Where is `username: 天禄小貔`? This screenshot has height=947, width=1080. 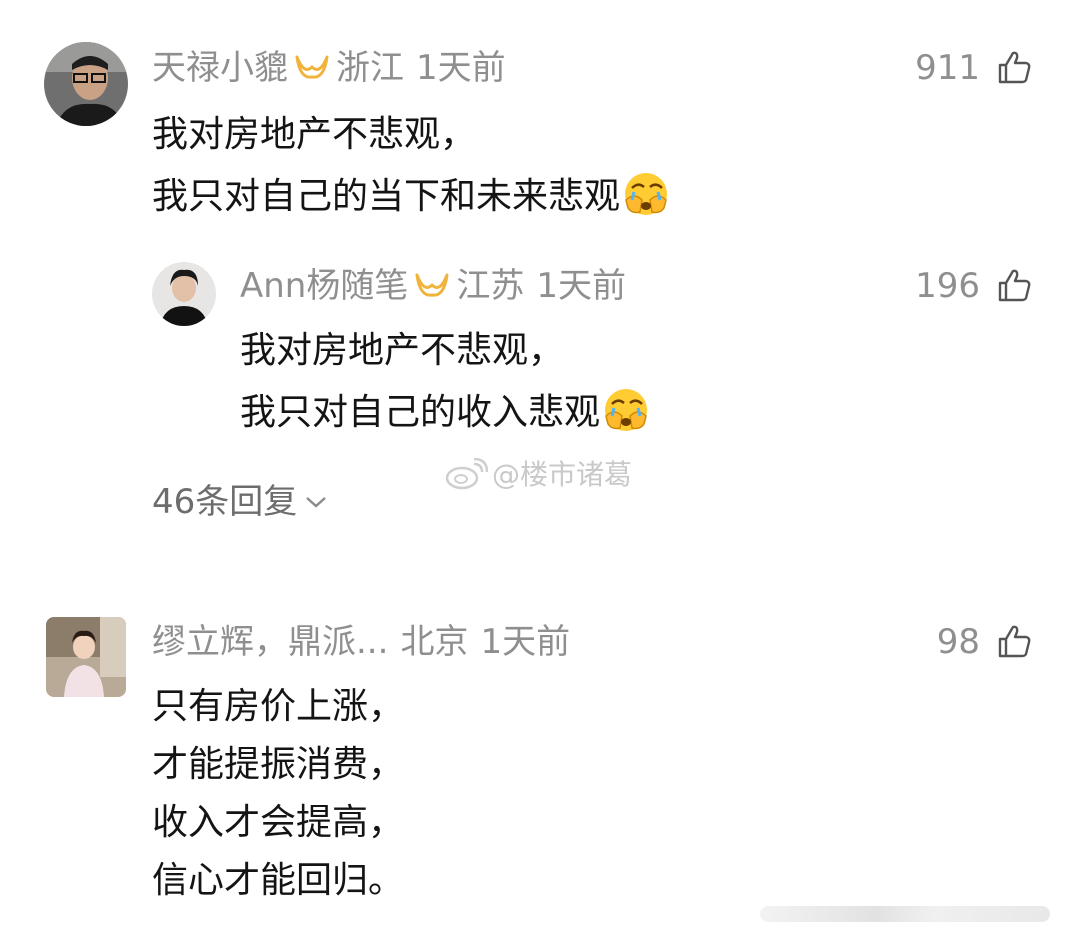 username: 天禄小貔 is located at coordinates (220, 68).